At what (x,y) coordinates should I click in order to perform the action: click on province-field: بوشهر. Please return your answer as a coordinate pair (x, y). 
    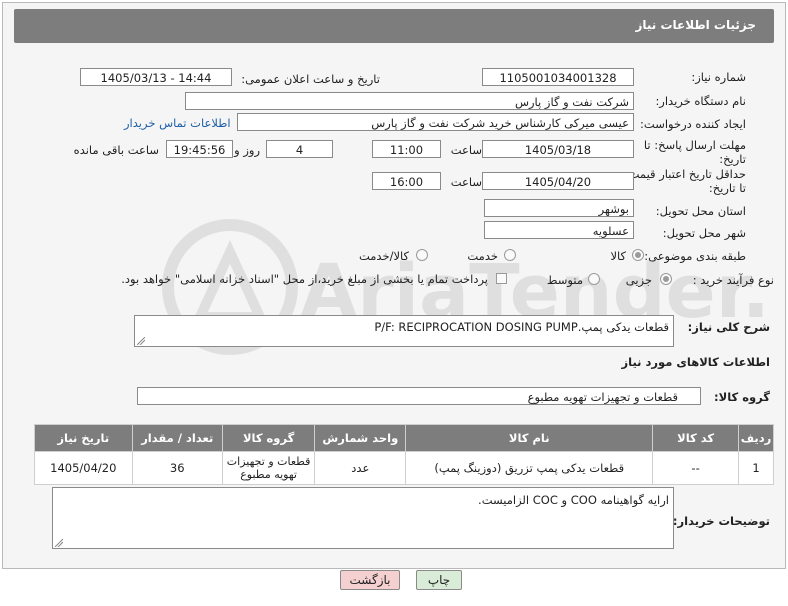
    Looking at the image, I should click on (559, 208).